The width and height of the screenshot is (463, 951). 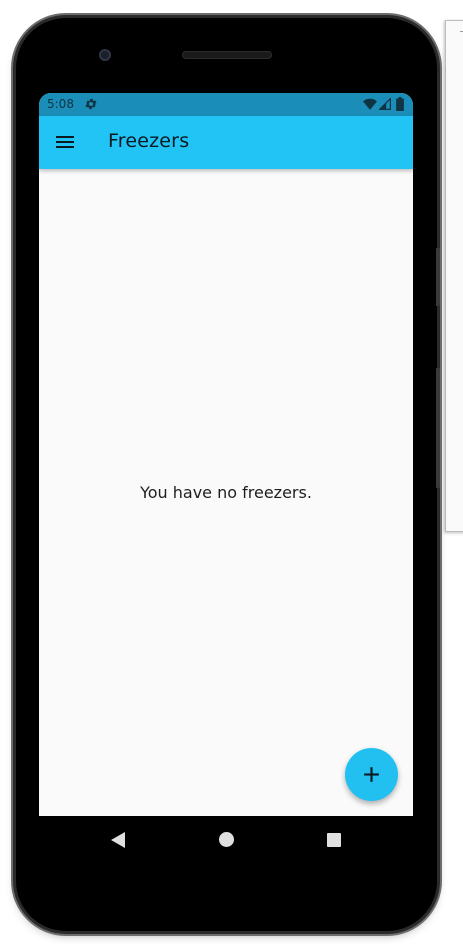 What do you see at coordinates (226, 104) in the screenshot?
I see `status-bar: 5:08` at bounding box center [226, 104].